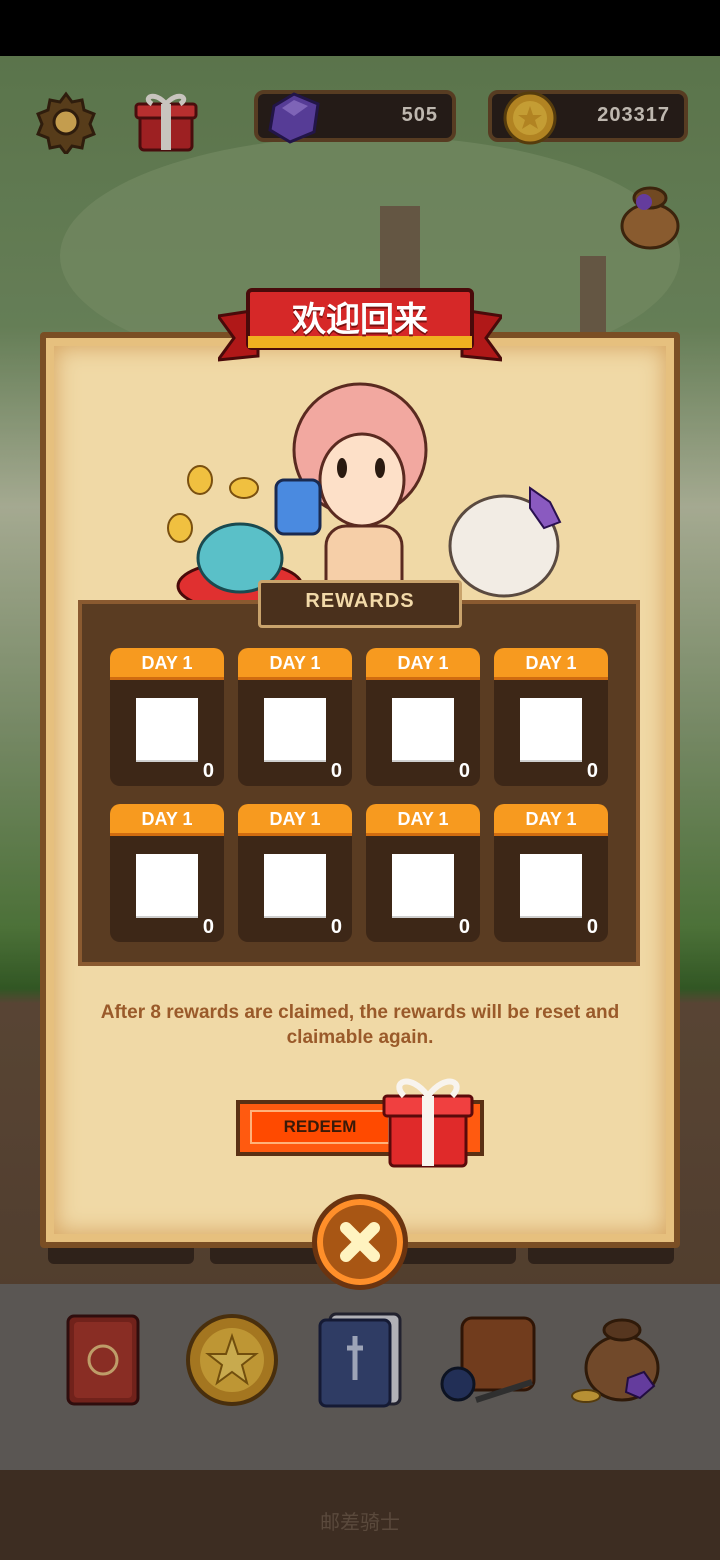  I want to click on redeem-label: REDEEM, so click(320, 1127).